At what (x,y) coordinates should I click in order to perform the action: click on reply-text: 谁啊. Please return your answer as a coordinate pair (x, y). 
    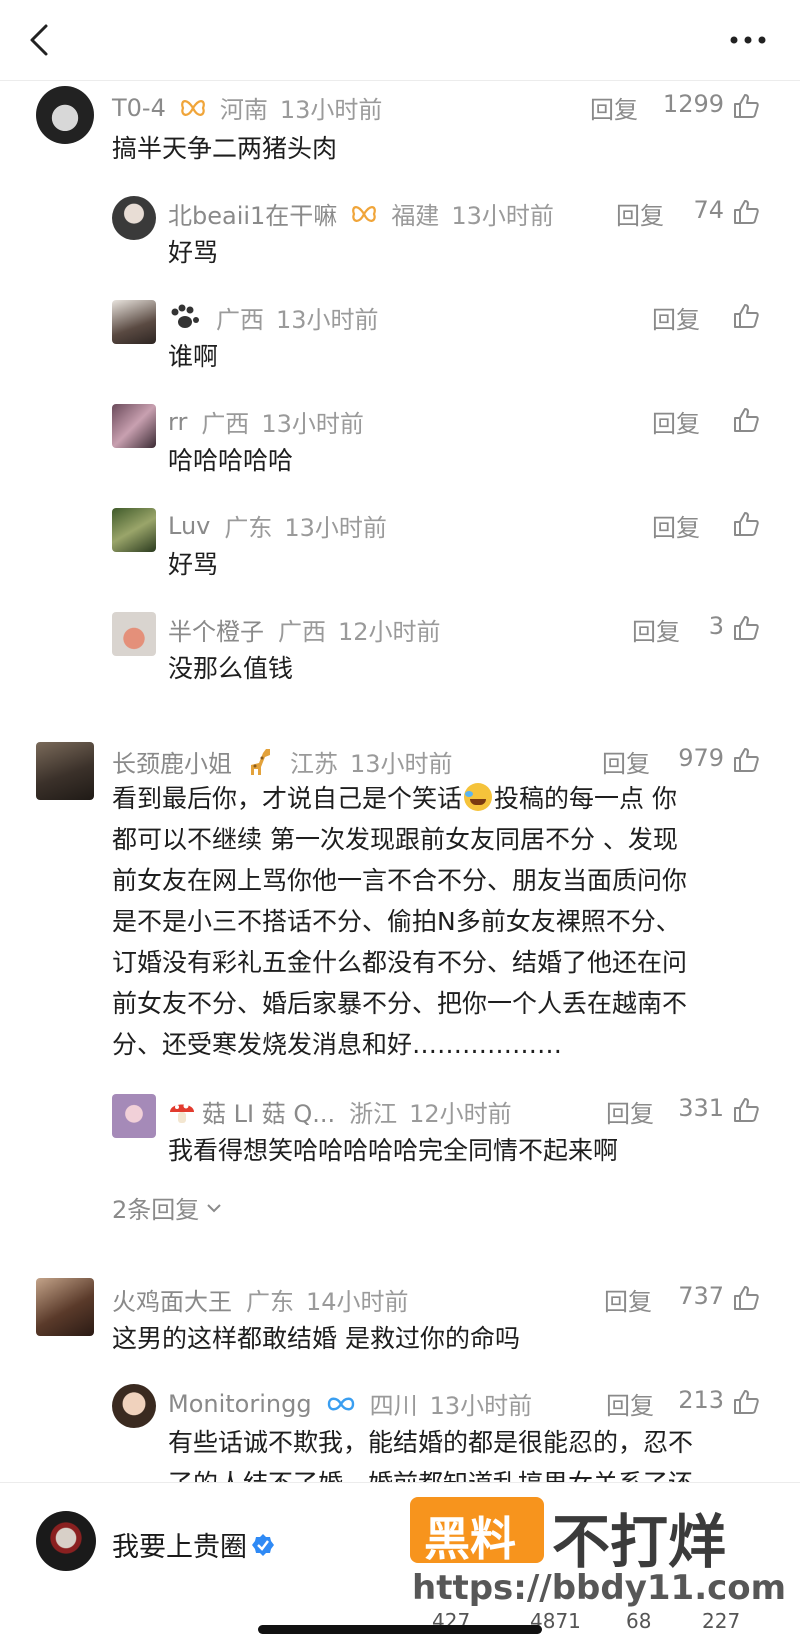
    Looking at the image, I should click on (193, 356).